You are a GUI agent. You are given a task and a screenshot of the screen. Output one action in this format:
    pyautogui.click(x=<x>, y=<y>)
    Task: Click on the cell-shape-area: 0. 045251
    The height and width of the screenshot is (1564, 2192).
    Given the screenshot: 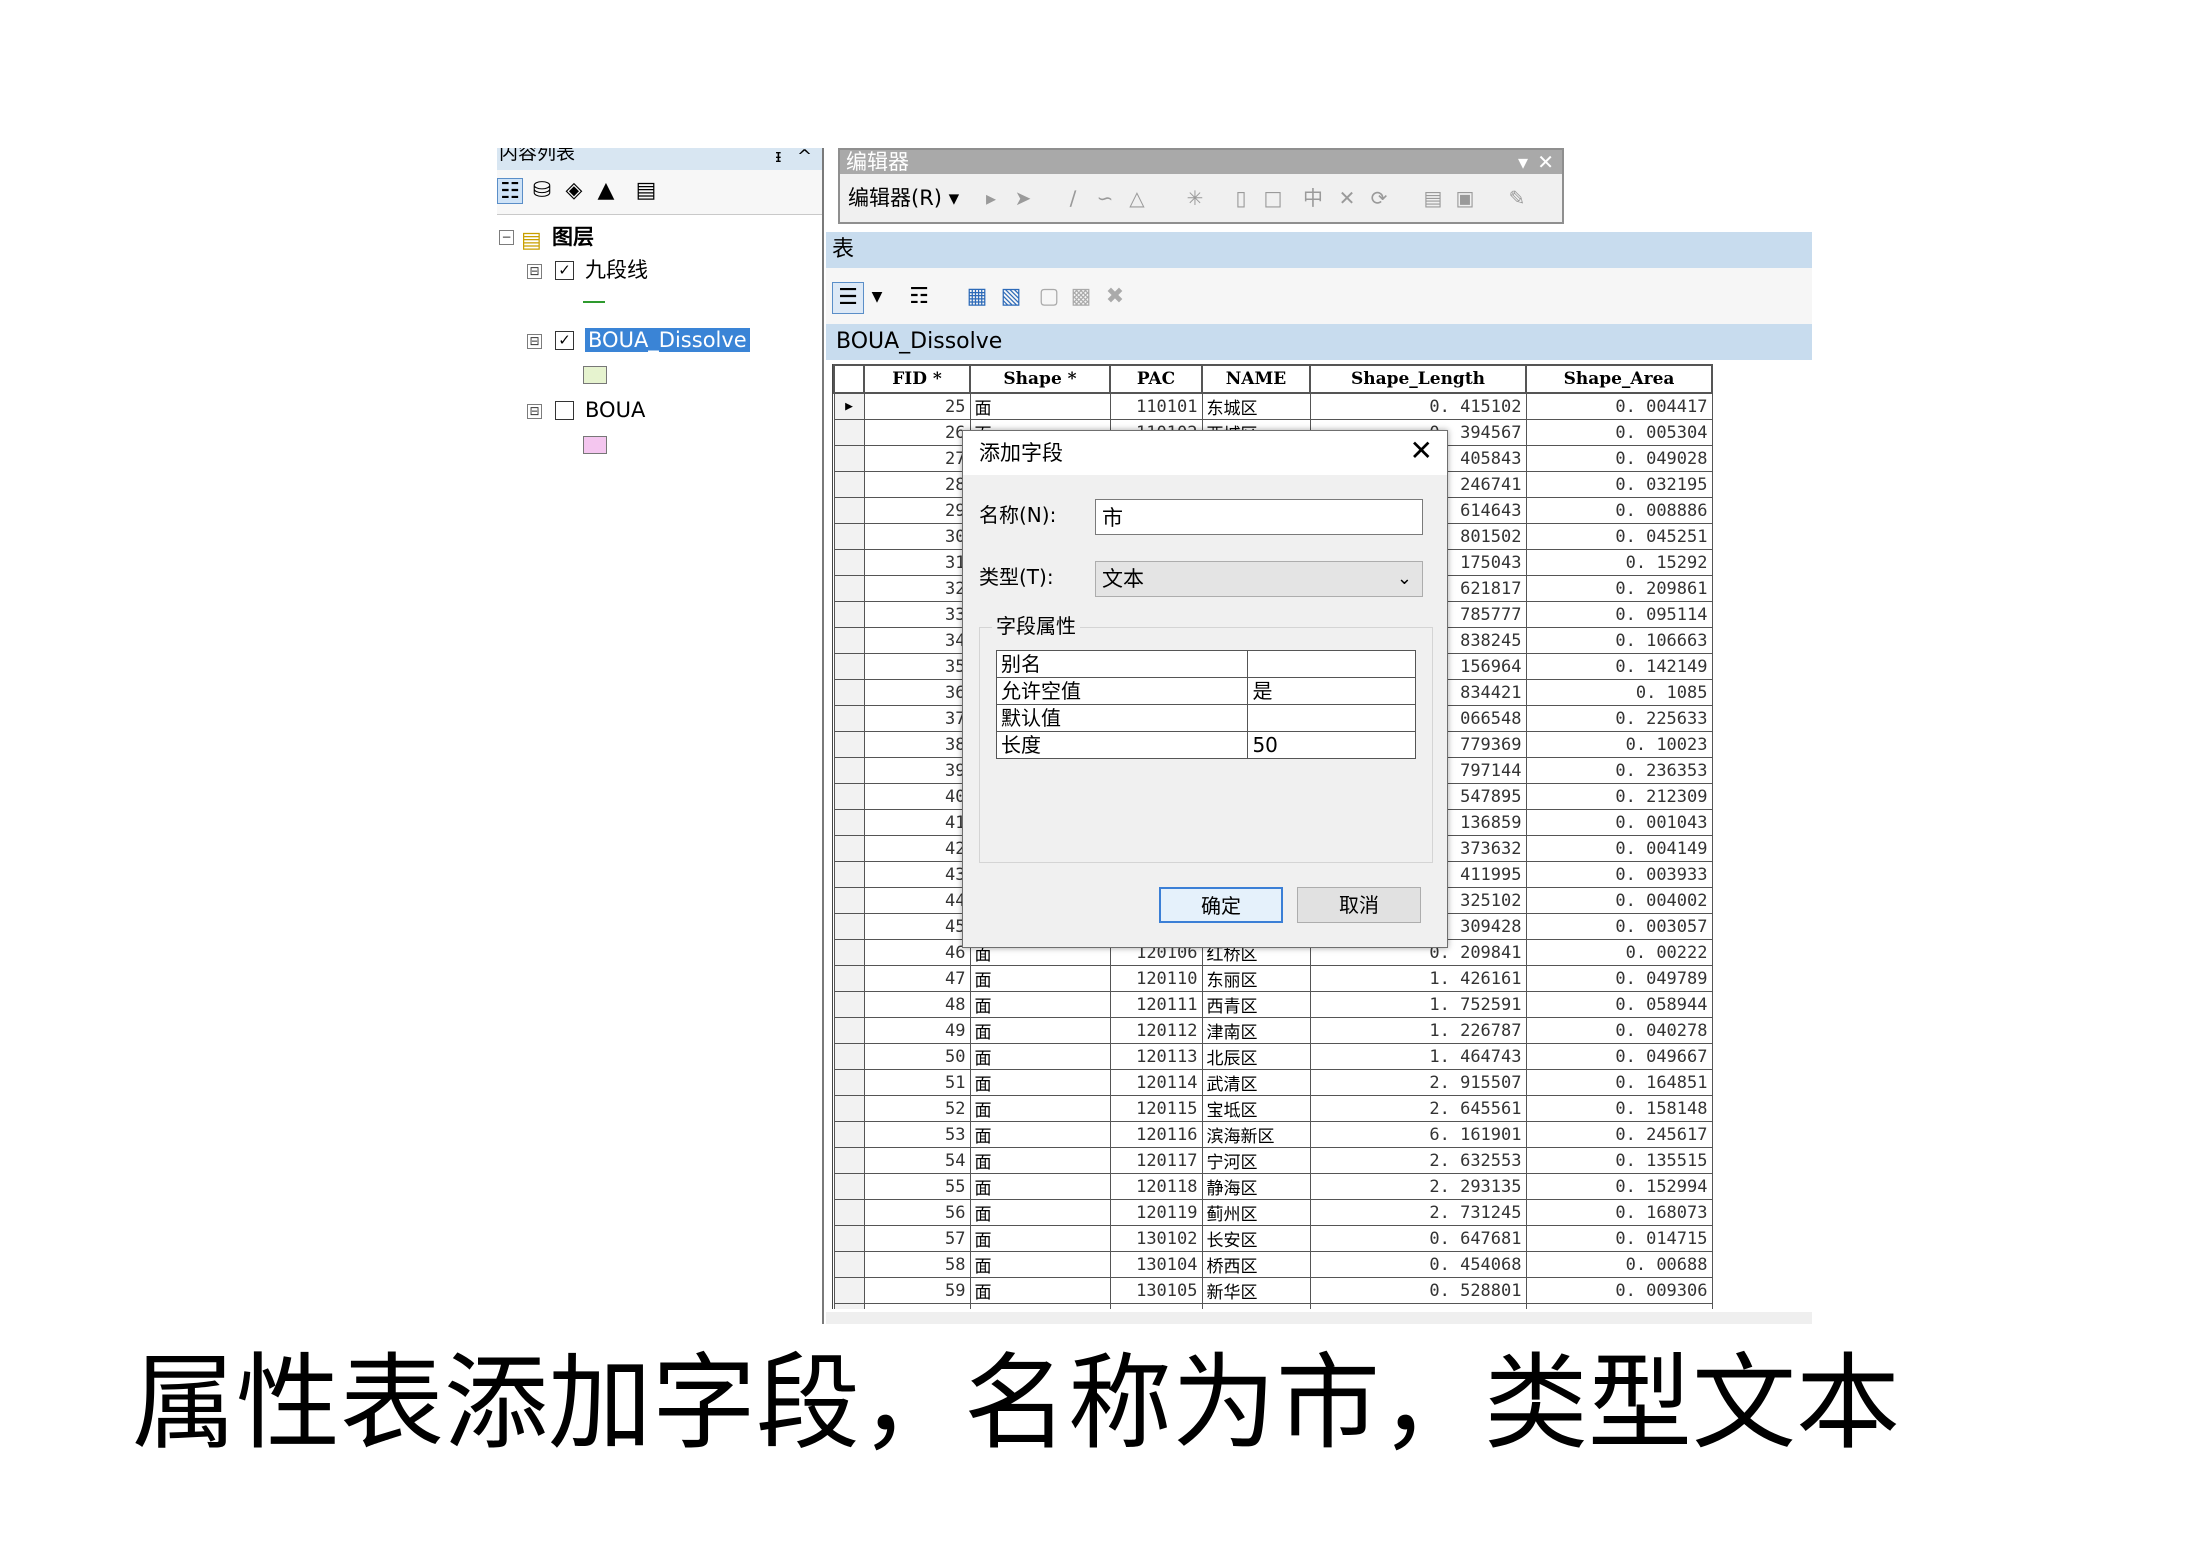 What is the action you would take?
    pyautogui.click(x=1619, y=536)
    